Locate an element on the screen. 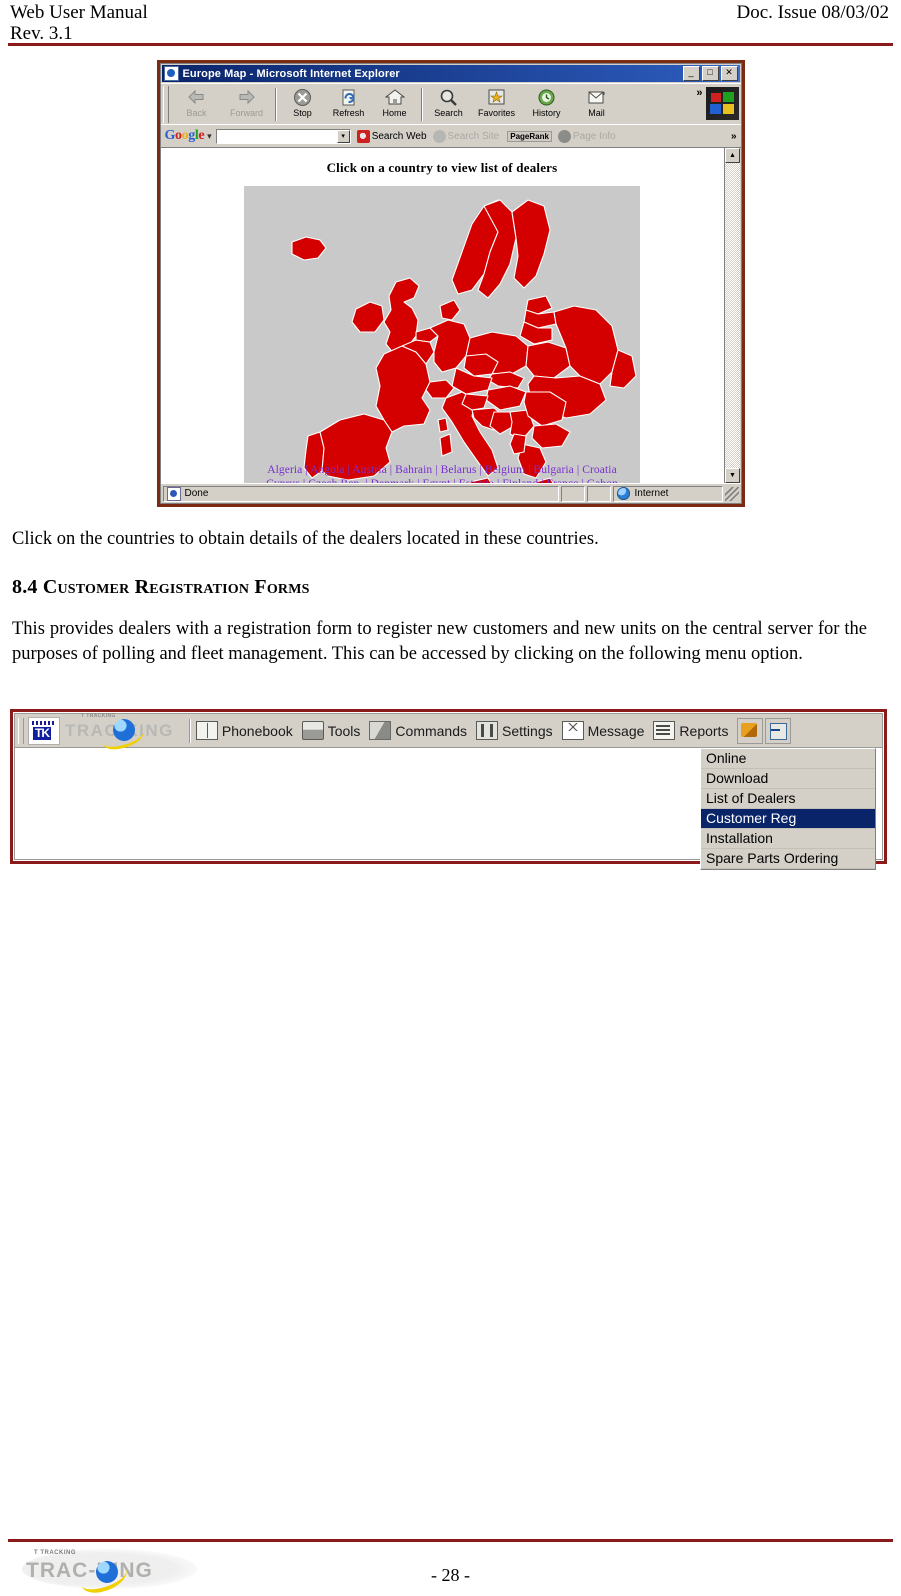  back-button: Back is located at coordinates (197, 104).